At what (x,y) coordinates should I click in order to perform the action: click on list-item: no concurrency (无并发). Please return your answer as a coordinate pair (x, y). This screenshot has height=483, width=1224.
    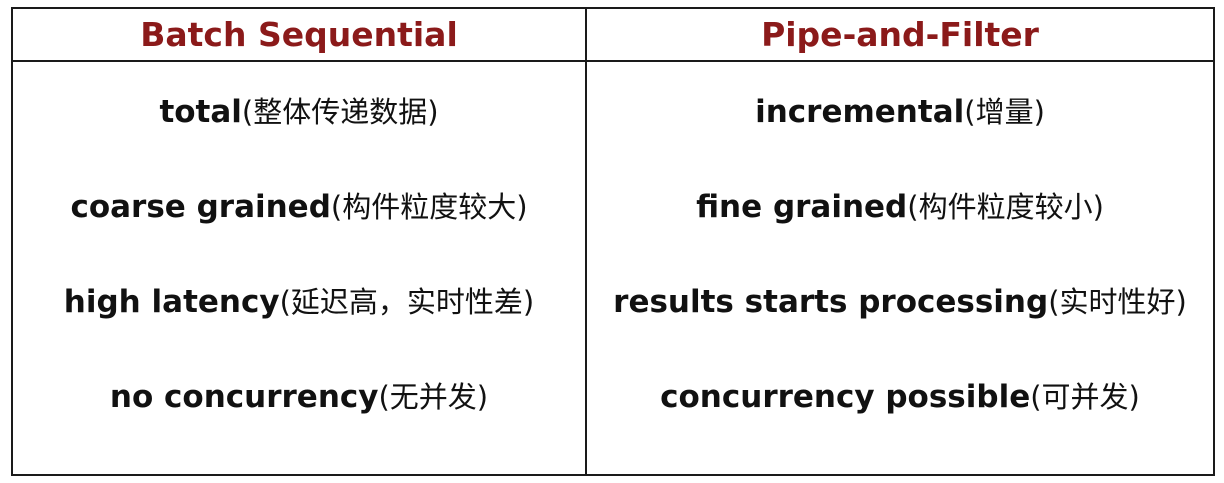
    Looking at the image, I should click on (299, 426).